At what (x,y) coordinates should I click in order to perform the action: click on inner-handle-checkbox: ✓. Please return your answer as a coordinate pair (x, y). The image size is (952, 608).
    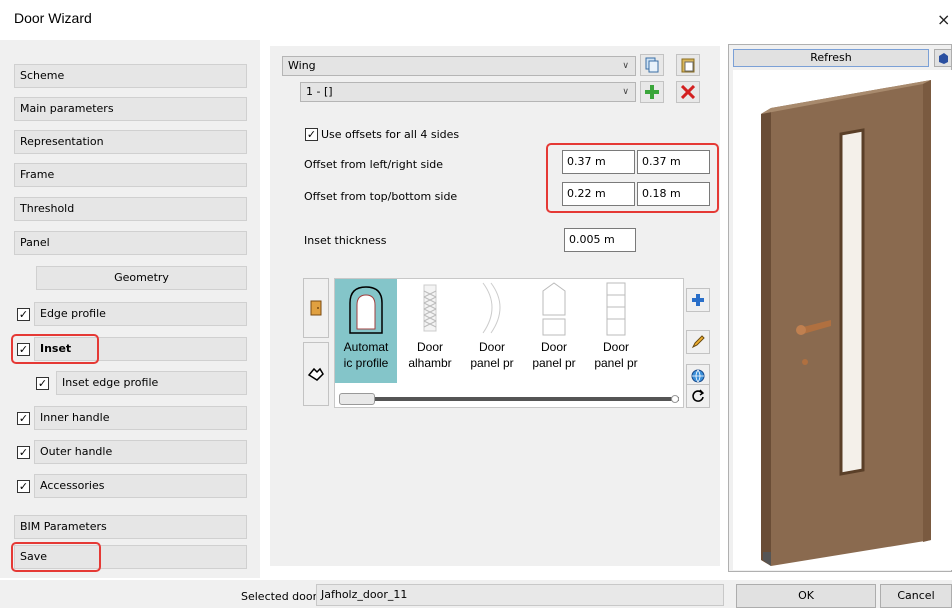
    Looking at the image, I should click on (23, 418).